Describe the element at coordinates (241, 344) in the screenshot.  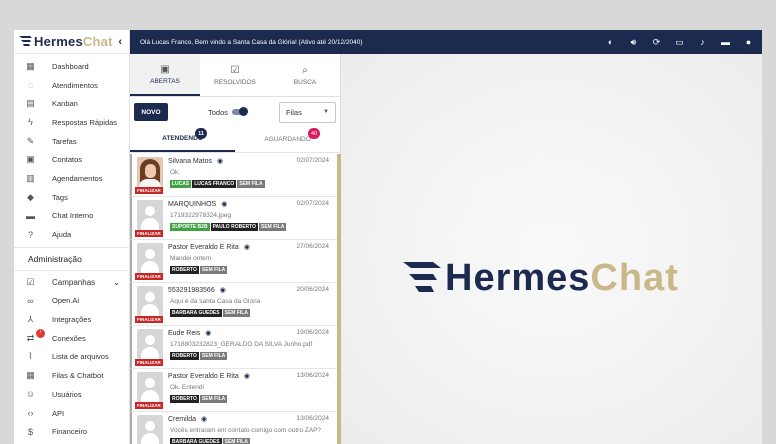
I see `last-message: 1718803232823_GERALDO DA SILVA Junho.pdf` at that location.